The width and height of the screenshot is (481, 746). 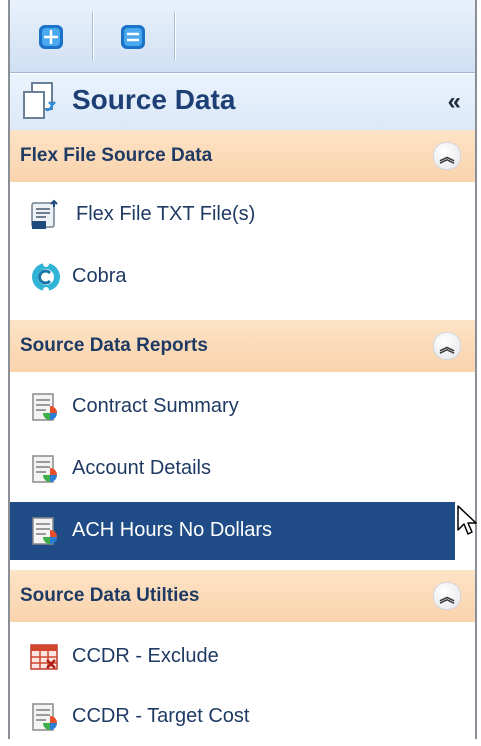 I want to click on nav-item-ccdr-target-cost: CCDR - Target Cost, so click(x=242, y=717).